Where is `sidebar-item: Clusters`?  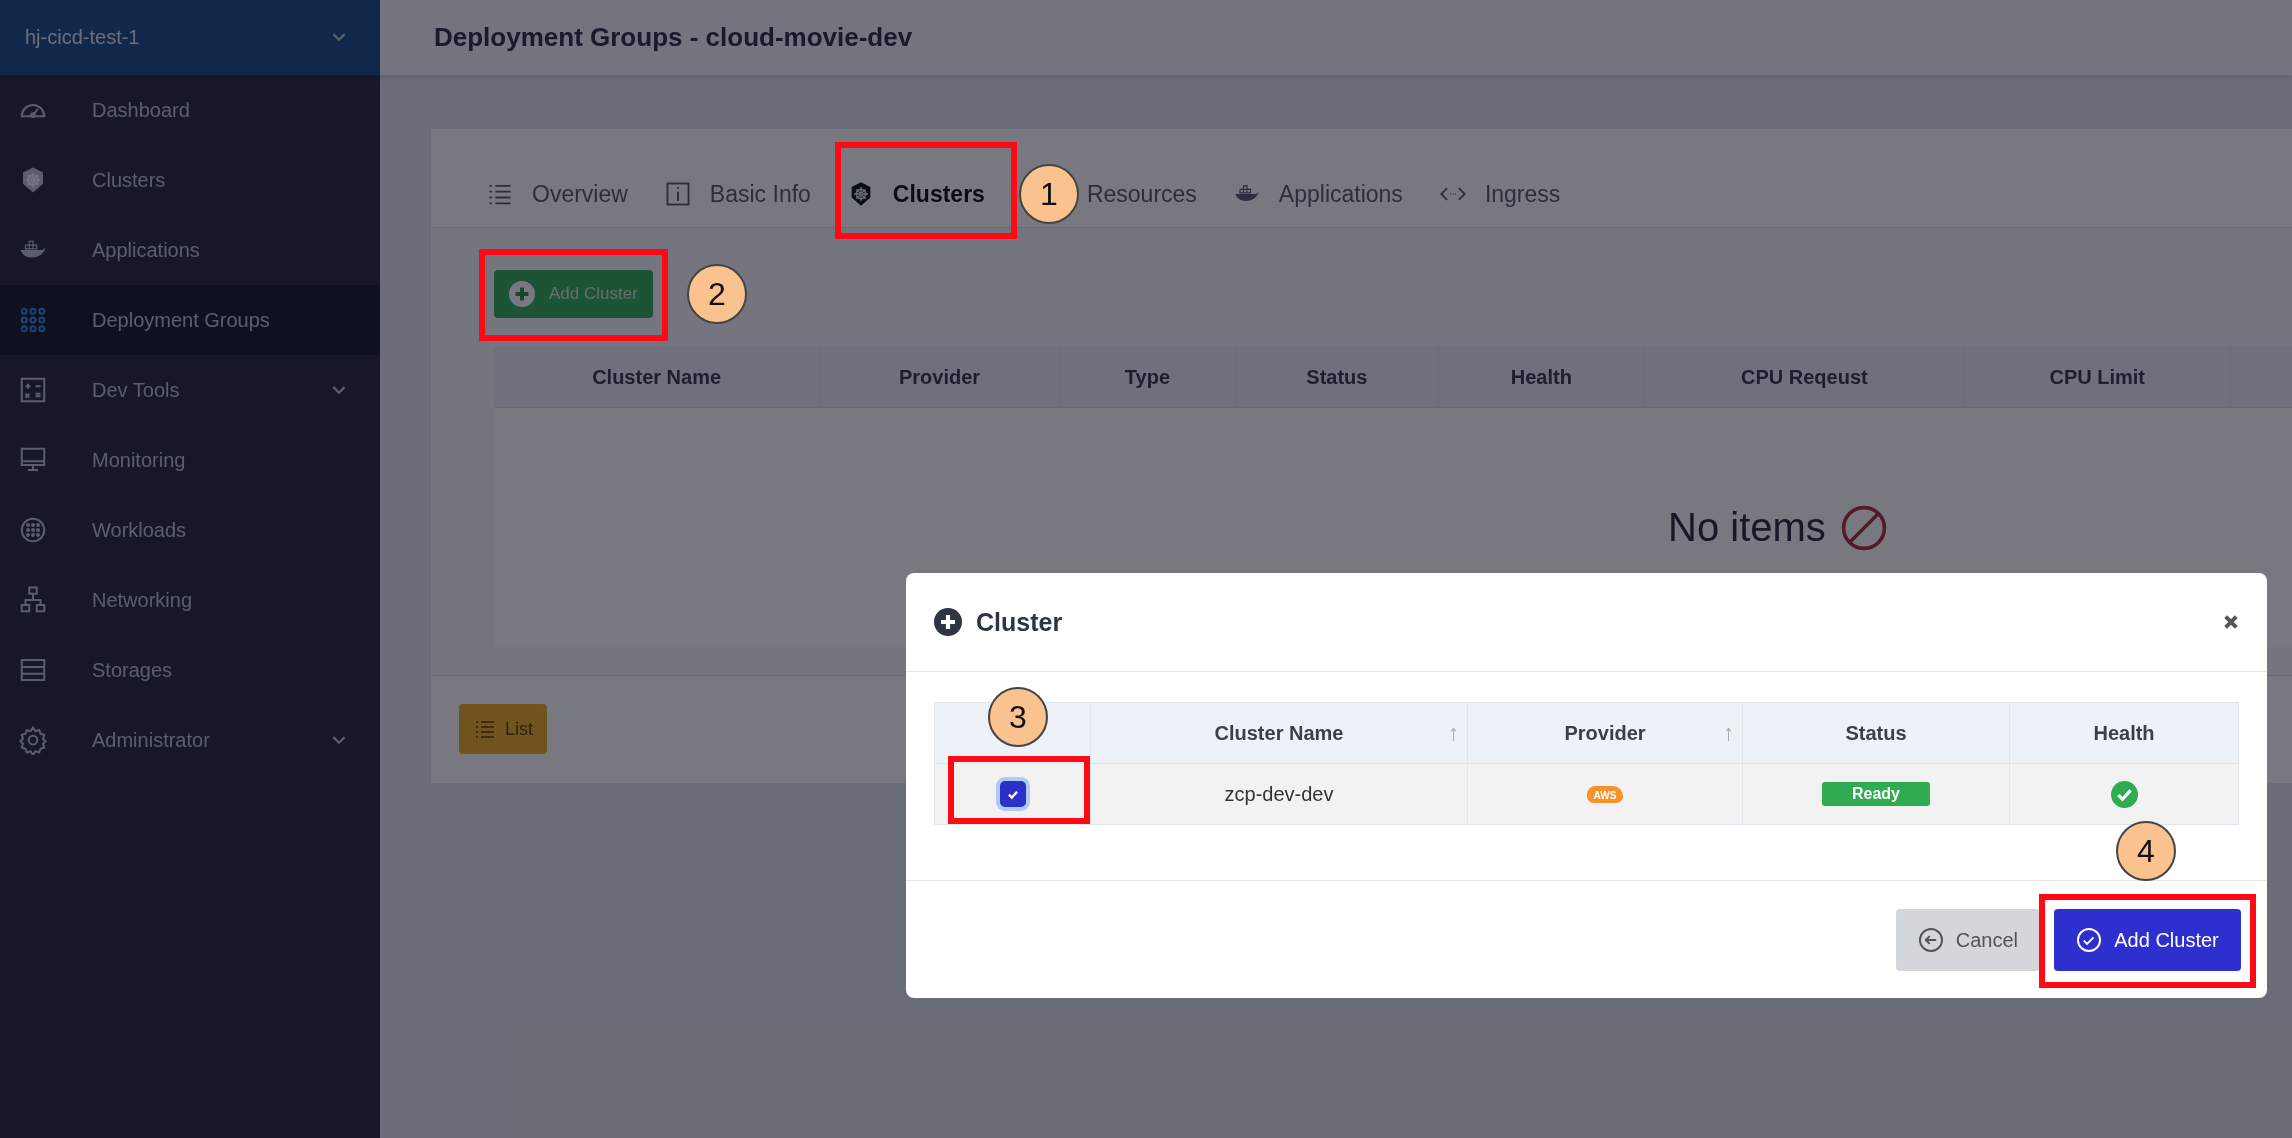
sidebar-item: Clusters is located at coordinates (190, 180).